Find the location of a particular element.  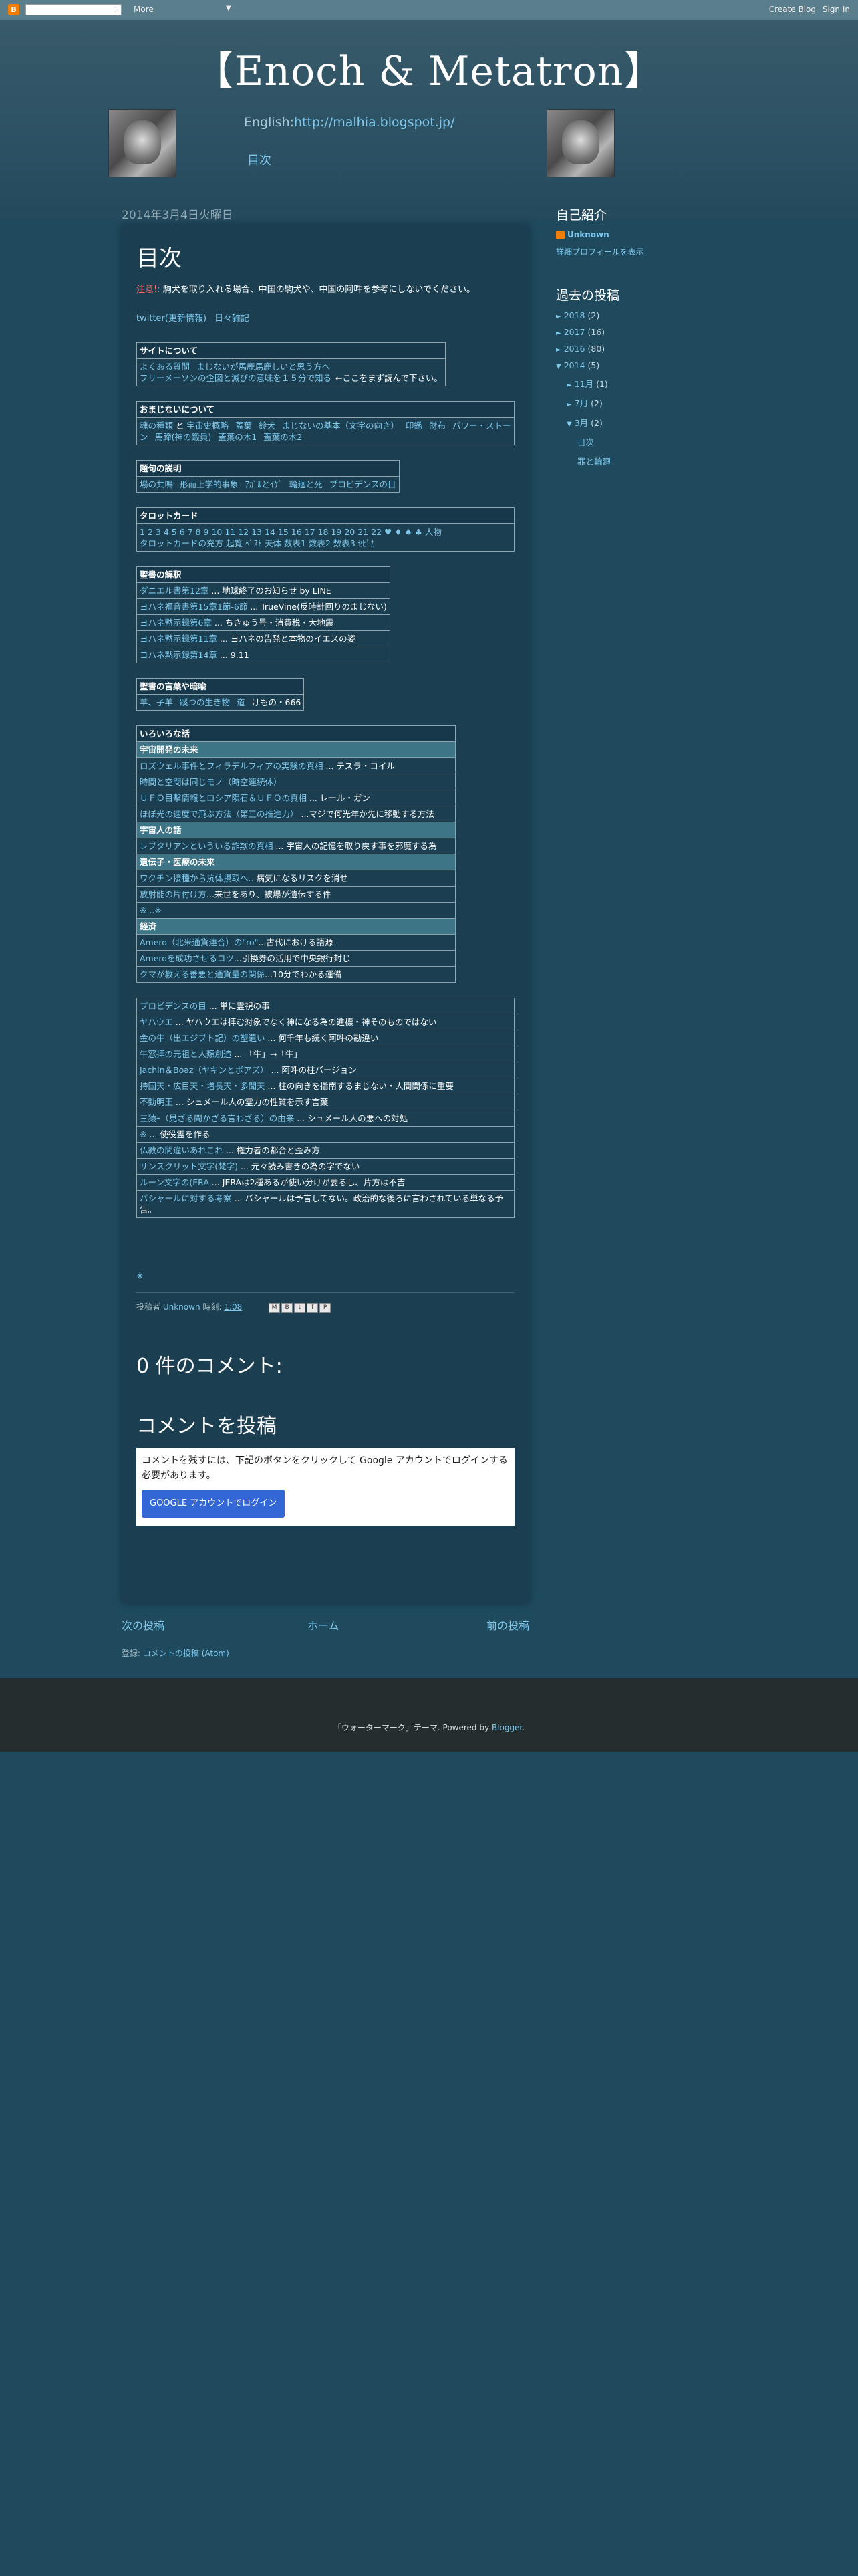

word-link: 蹊つの生き物 is located at coordinates (205, 702).